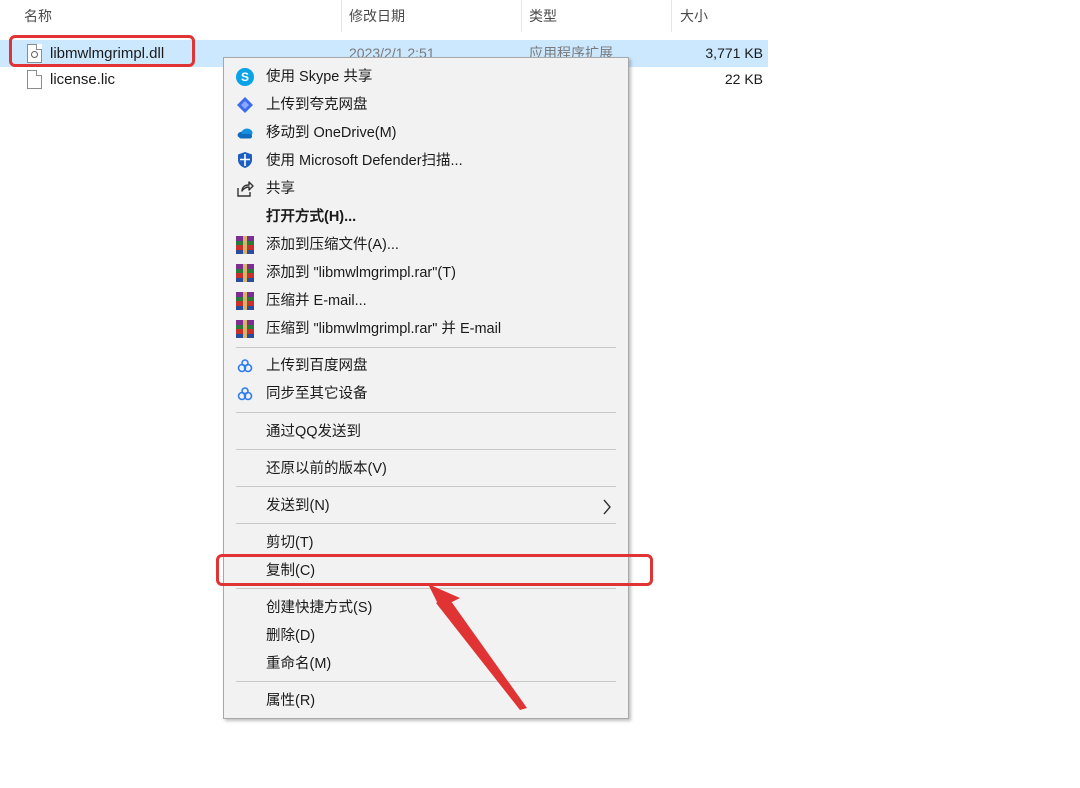  What do you see at coordinates (477, 647) in the screenshot?
I see `annotation-arrow-icon` at bounding box center [477, 647].